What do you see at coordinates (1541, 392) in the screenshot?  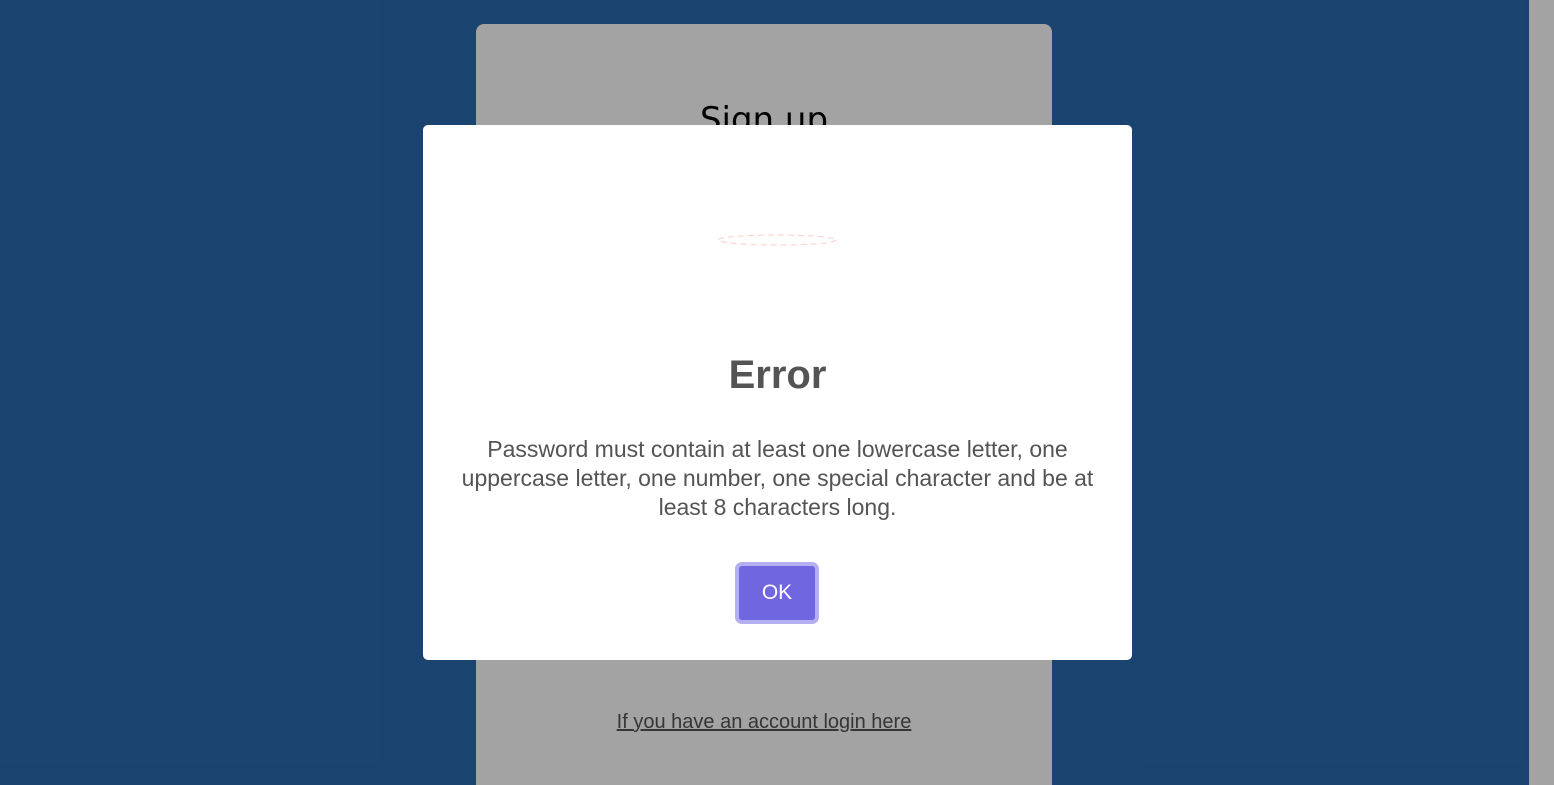 I see `page-scrollbar` at bounding box center [1541, 392].